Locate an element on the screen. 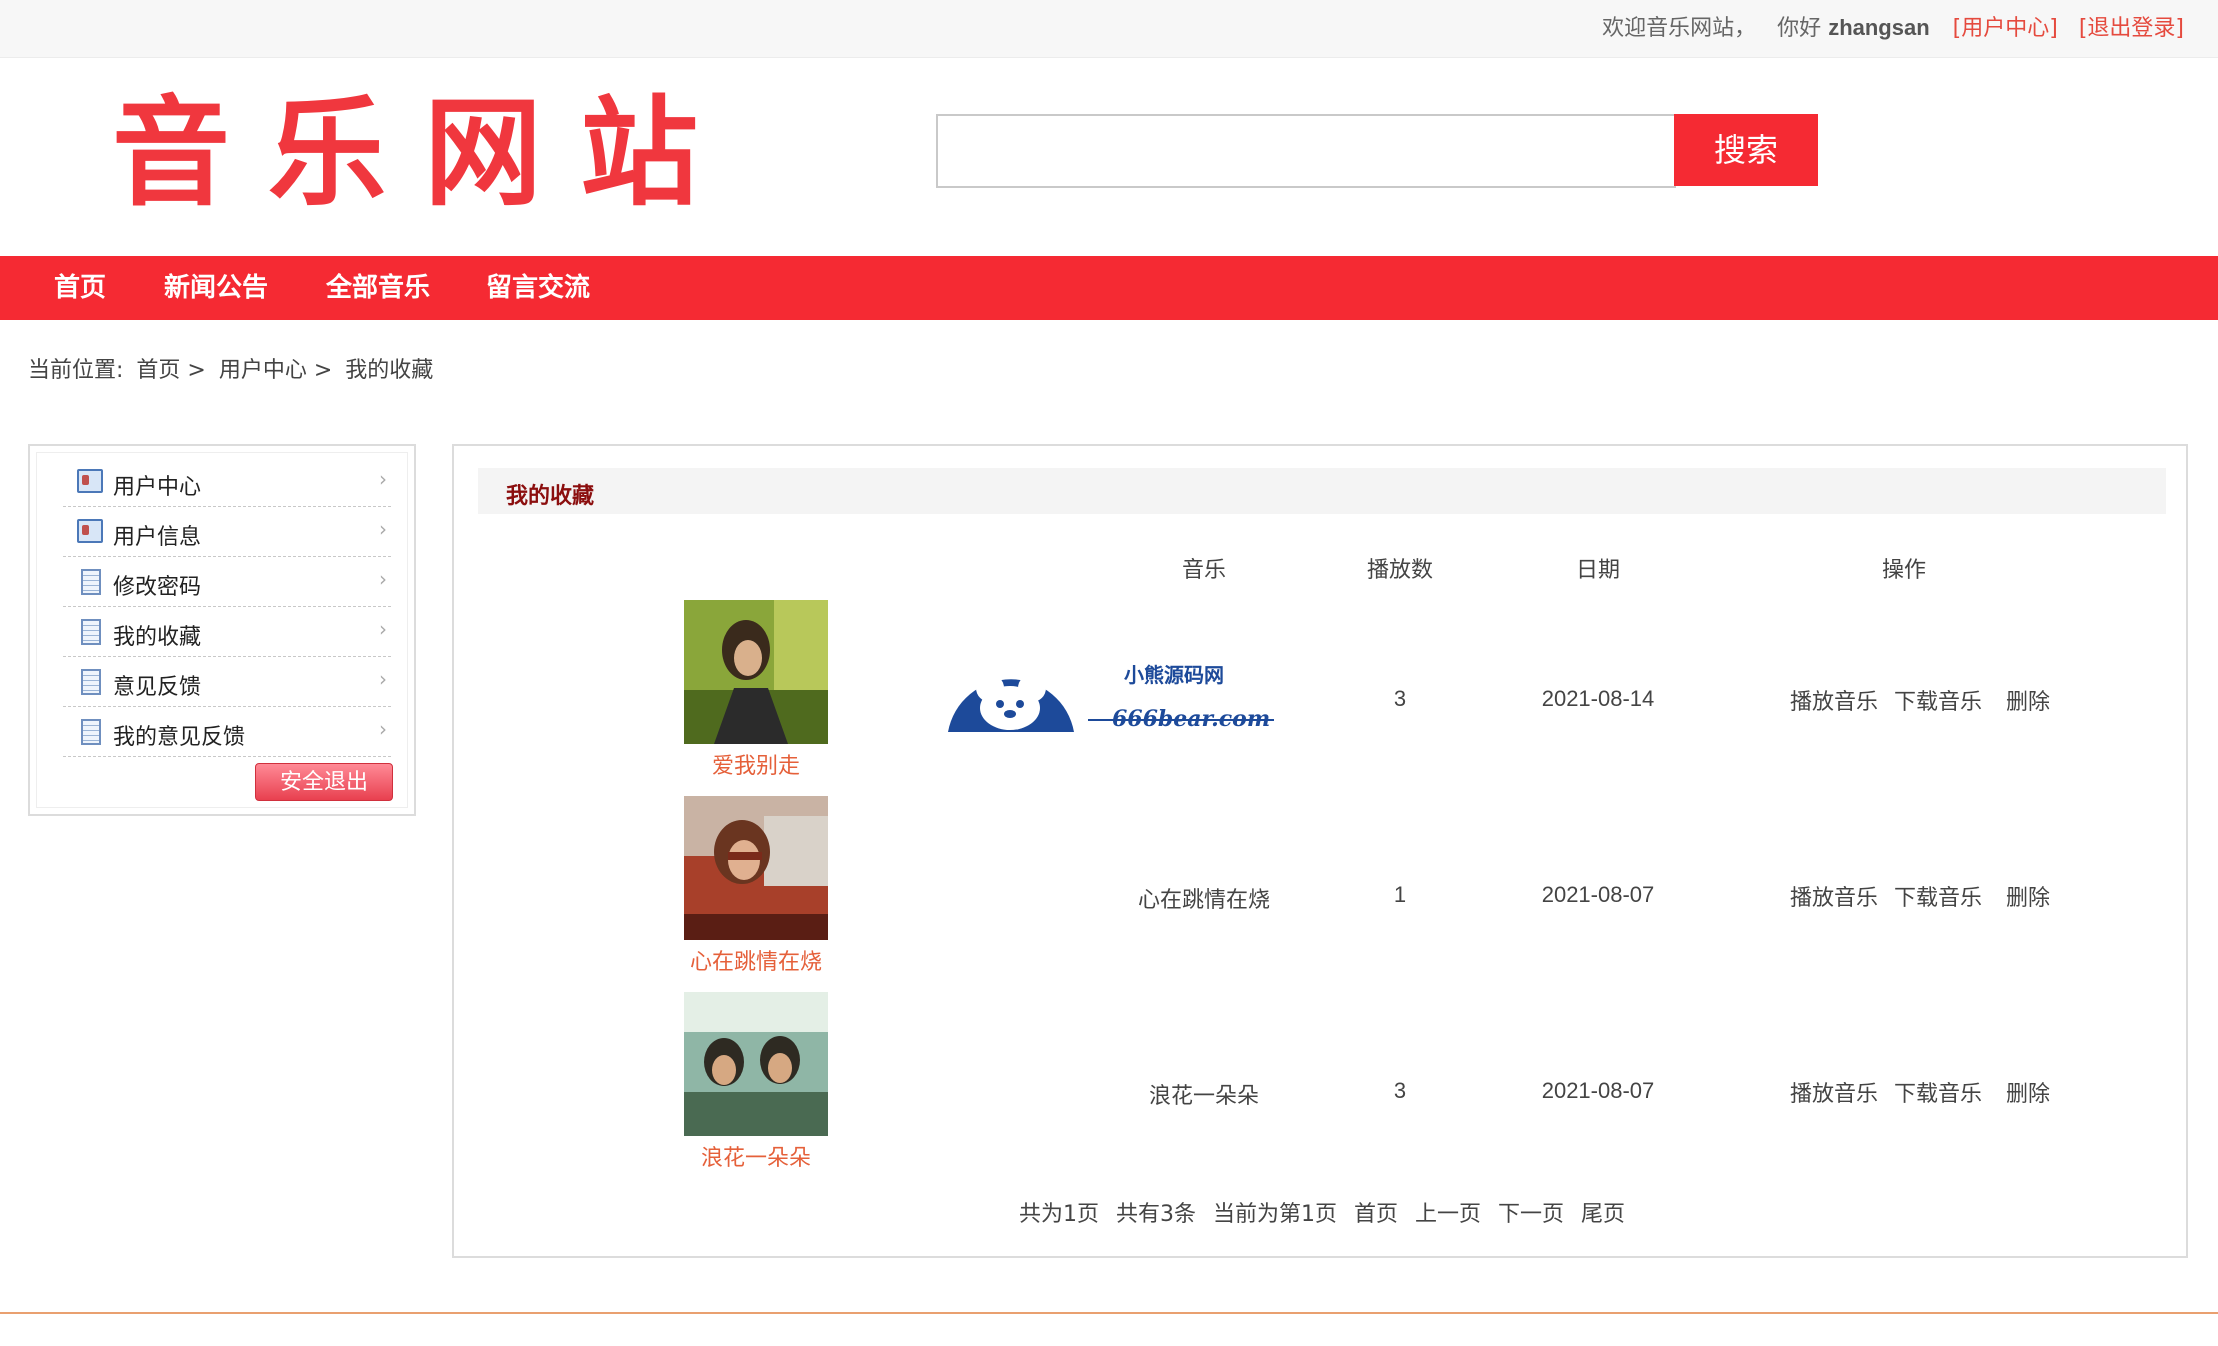  column-header-actions: 操作 is located at coordinates (1903, 570).